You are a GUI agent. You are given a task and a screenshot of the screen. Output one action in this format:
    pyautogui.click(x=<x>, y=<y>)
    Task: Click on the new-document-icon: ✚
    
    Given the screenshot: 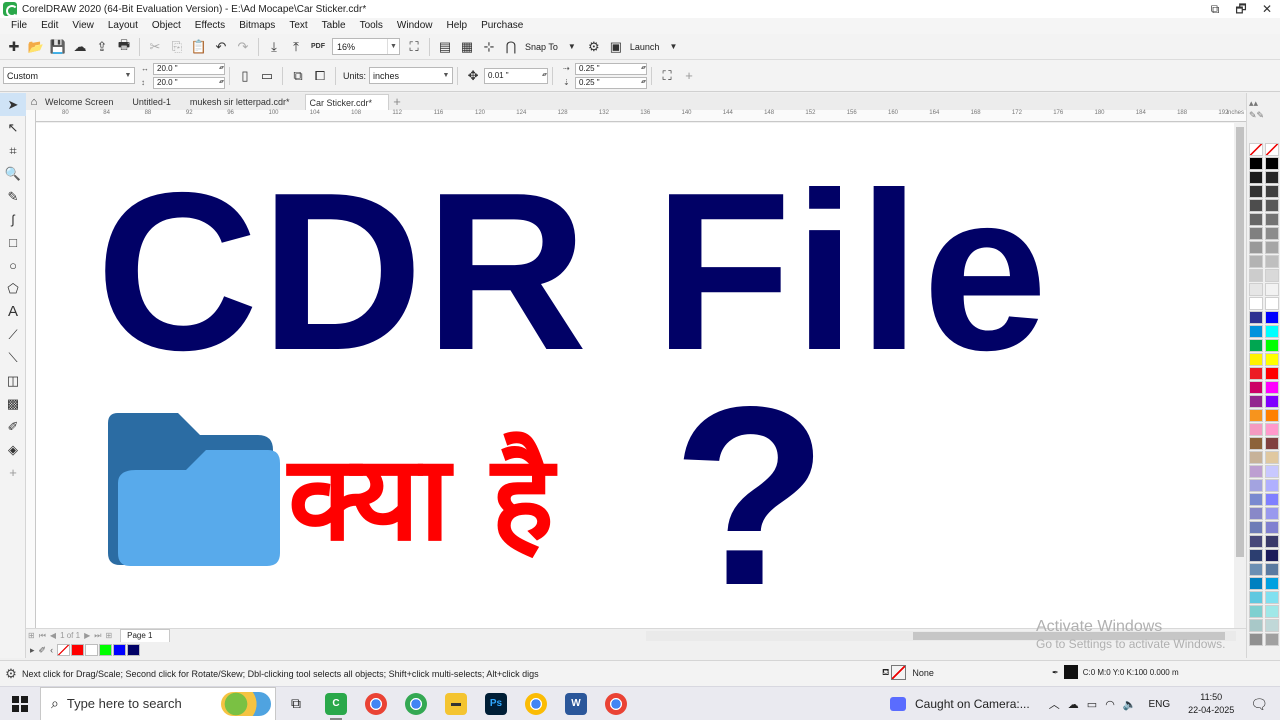 What is the action you would take?
    pyautogui.click(x=14, y=47)
    